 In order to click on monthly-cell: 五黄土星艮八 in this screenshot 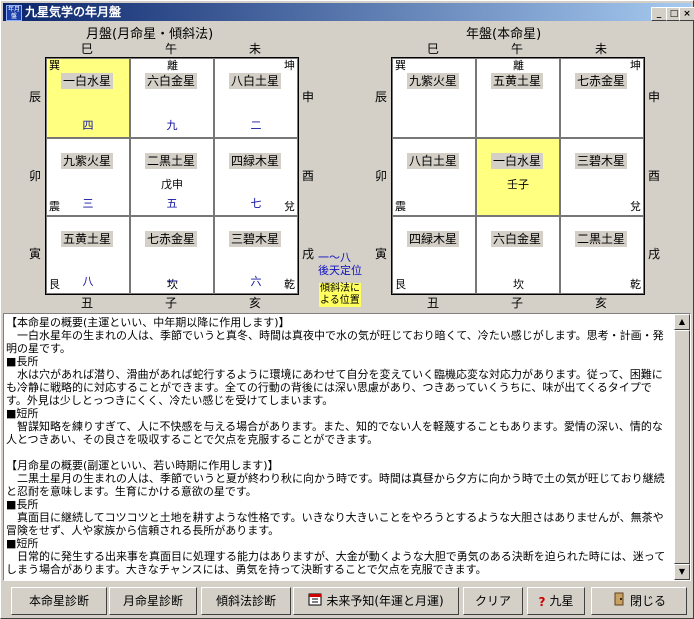, I will do `click(88, 255)`.